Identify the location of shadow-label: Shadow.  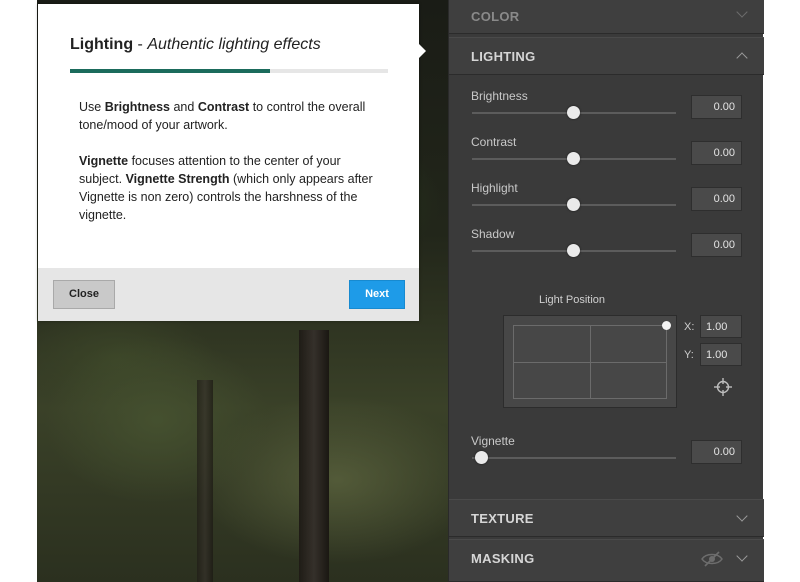
(493, 234).